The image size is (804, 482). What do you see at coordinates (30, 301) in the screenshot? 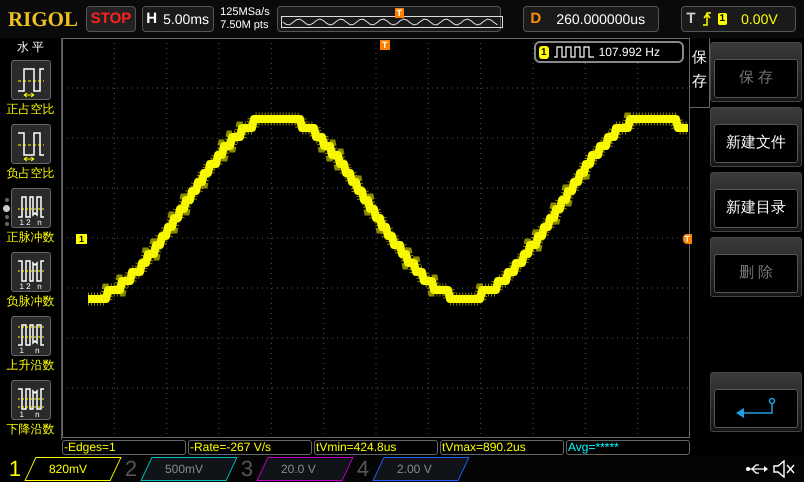
I see `measure-label: 负脉冲数` at bounding box center [30, 301].